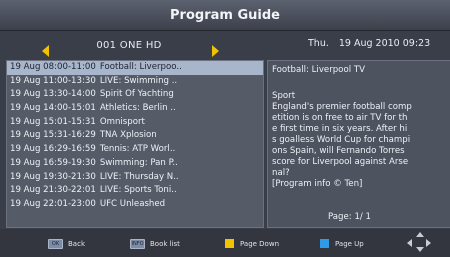 The image size is (450, 257). What do you see at coordinates (318, 70) in the screenshot?
I see `info-title: Football: Liverpool TV` at bounding box center [318, 70].